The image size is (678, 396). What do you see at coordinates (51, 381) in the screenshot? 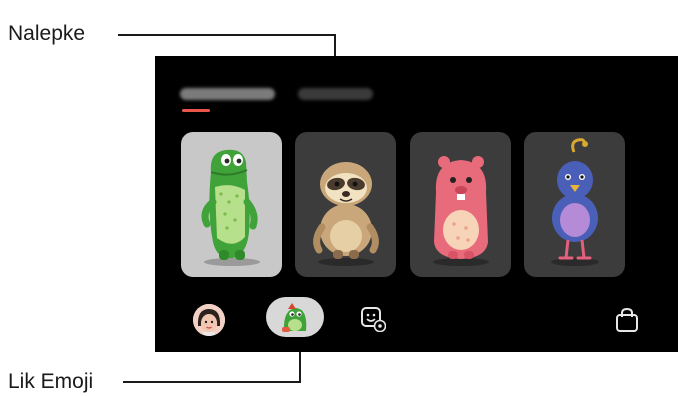
I see `emoji-character-callout-label: Lik Emoji` at bounding box center [51, 381].